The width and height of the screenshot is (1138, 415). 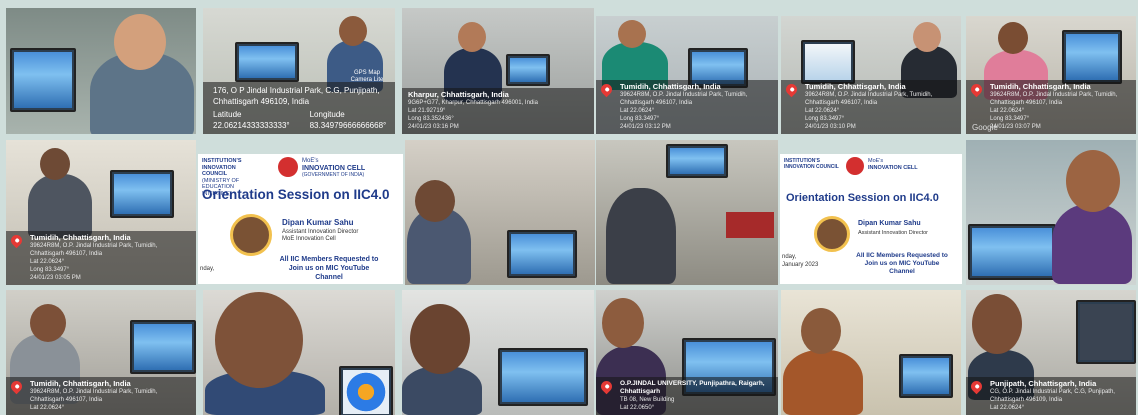 I want to click on photo-r3c3, so click(x=498, y=352).